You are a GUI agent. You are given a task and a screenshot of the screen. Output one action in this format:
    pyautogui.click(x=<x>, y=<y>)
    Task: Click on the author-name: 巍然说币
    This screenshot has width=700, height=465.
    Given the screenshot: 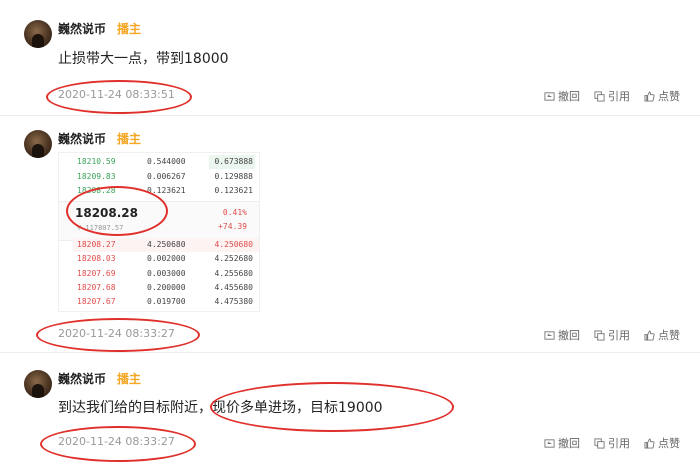 What is the action you would take?
    pyautogui.click(x=82, y=378)
    